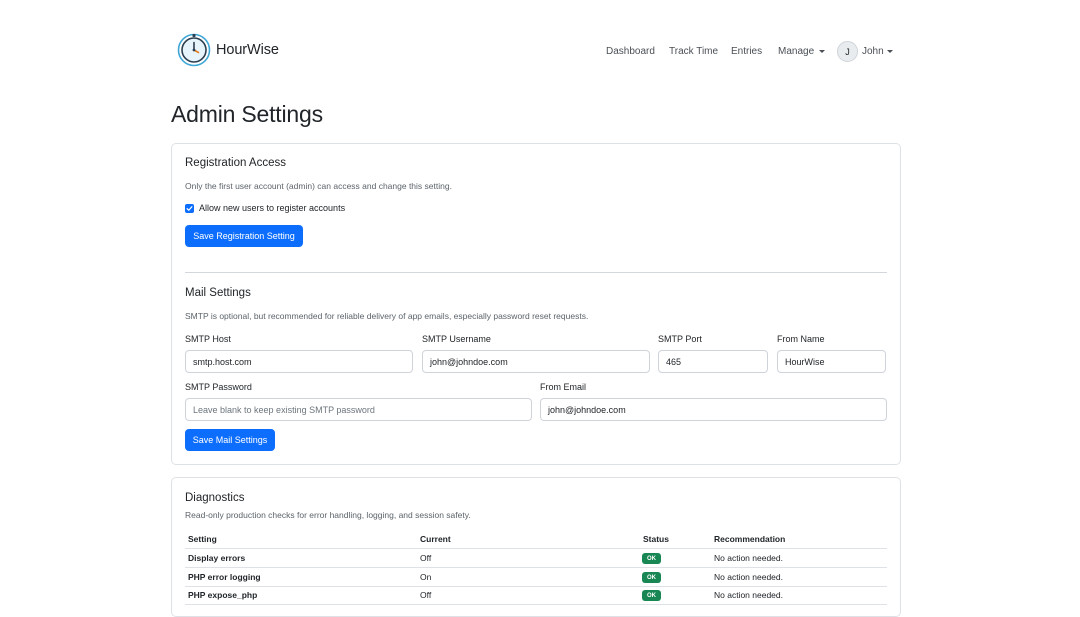  Describe the element at coordinates (230, 440) in the screenshot. I see `save-mail-settings-button: Save Mail Settings` at that location.